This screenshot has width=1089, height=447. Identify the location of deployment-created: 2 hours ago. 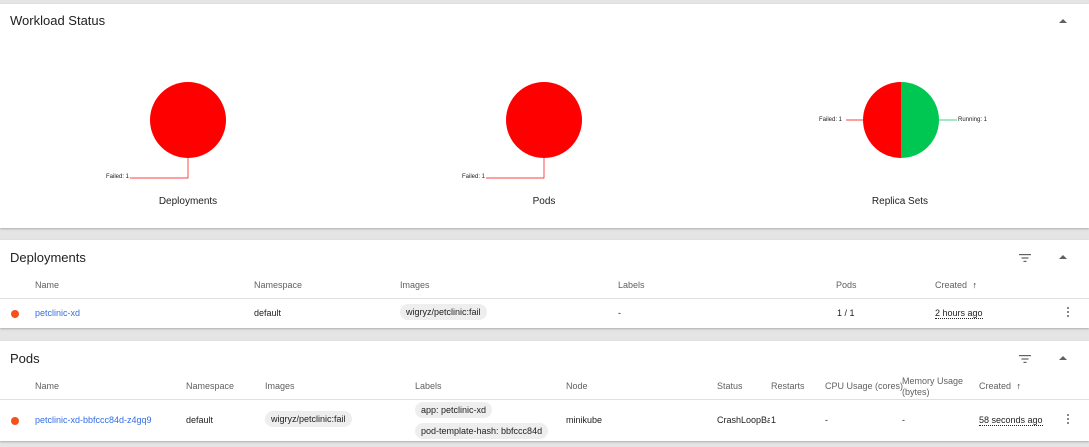
(959, 313).